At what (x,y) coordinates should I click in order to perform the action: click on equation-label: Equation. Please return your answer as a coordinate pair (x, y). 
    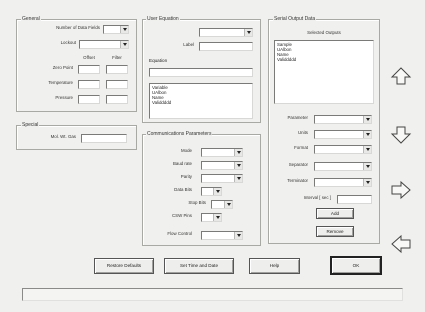
    Looking at the image, I should click on (158, 60).